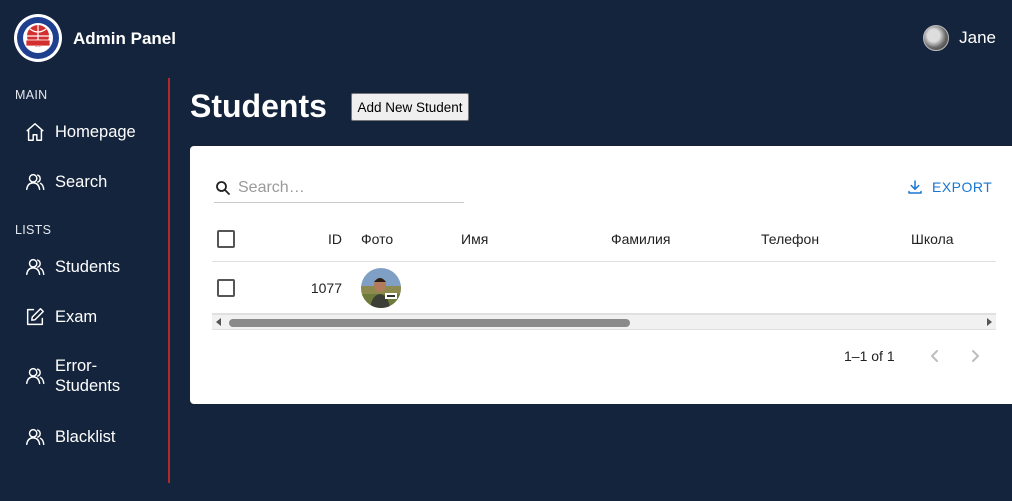 Image resolution: width=1012 pixels, height=501 pixels. What do you see at coordinates (429, 323) in the screenshot?
I see `scrollbar-thumb` at bounding box center [429, 323].